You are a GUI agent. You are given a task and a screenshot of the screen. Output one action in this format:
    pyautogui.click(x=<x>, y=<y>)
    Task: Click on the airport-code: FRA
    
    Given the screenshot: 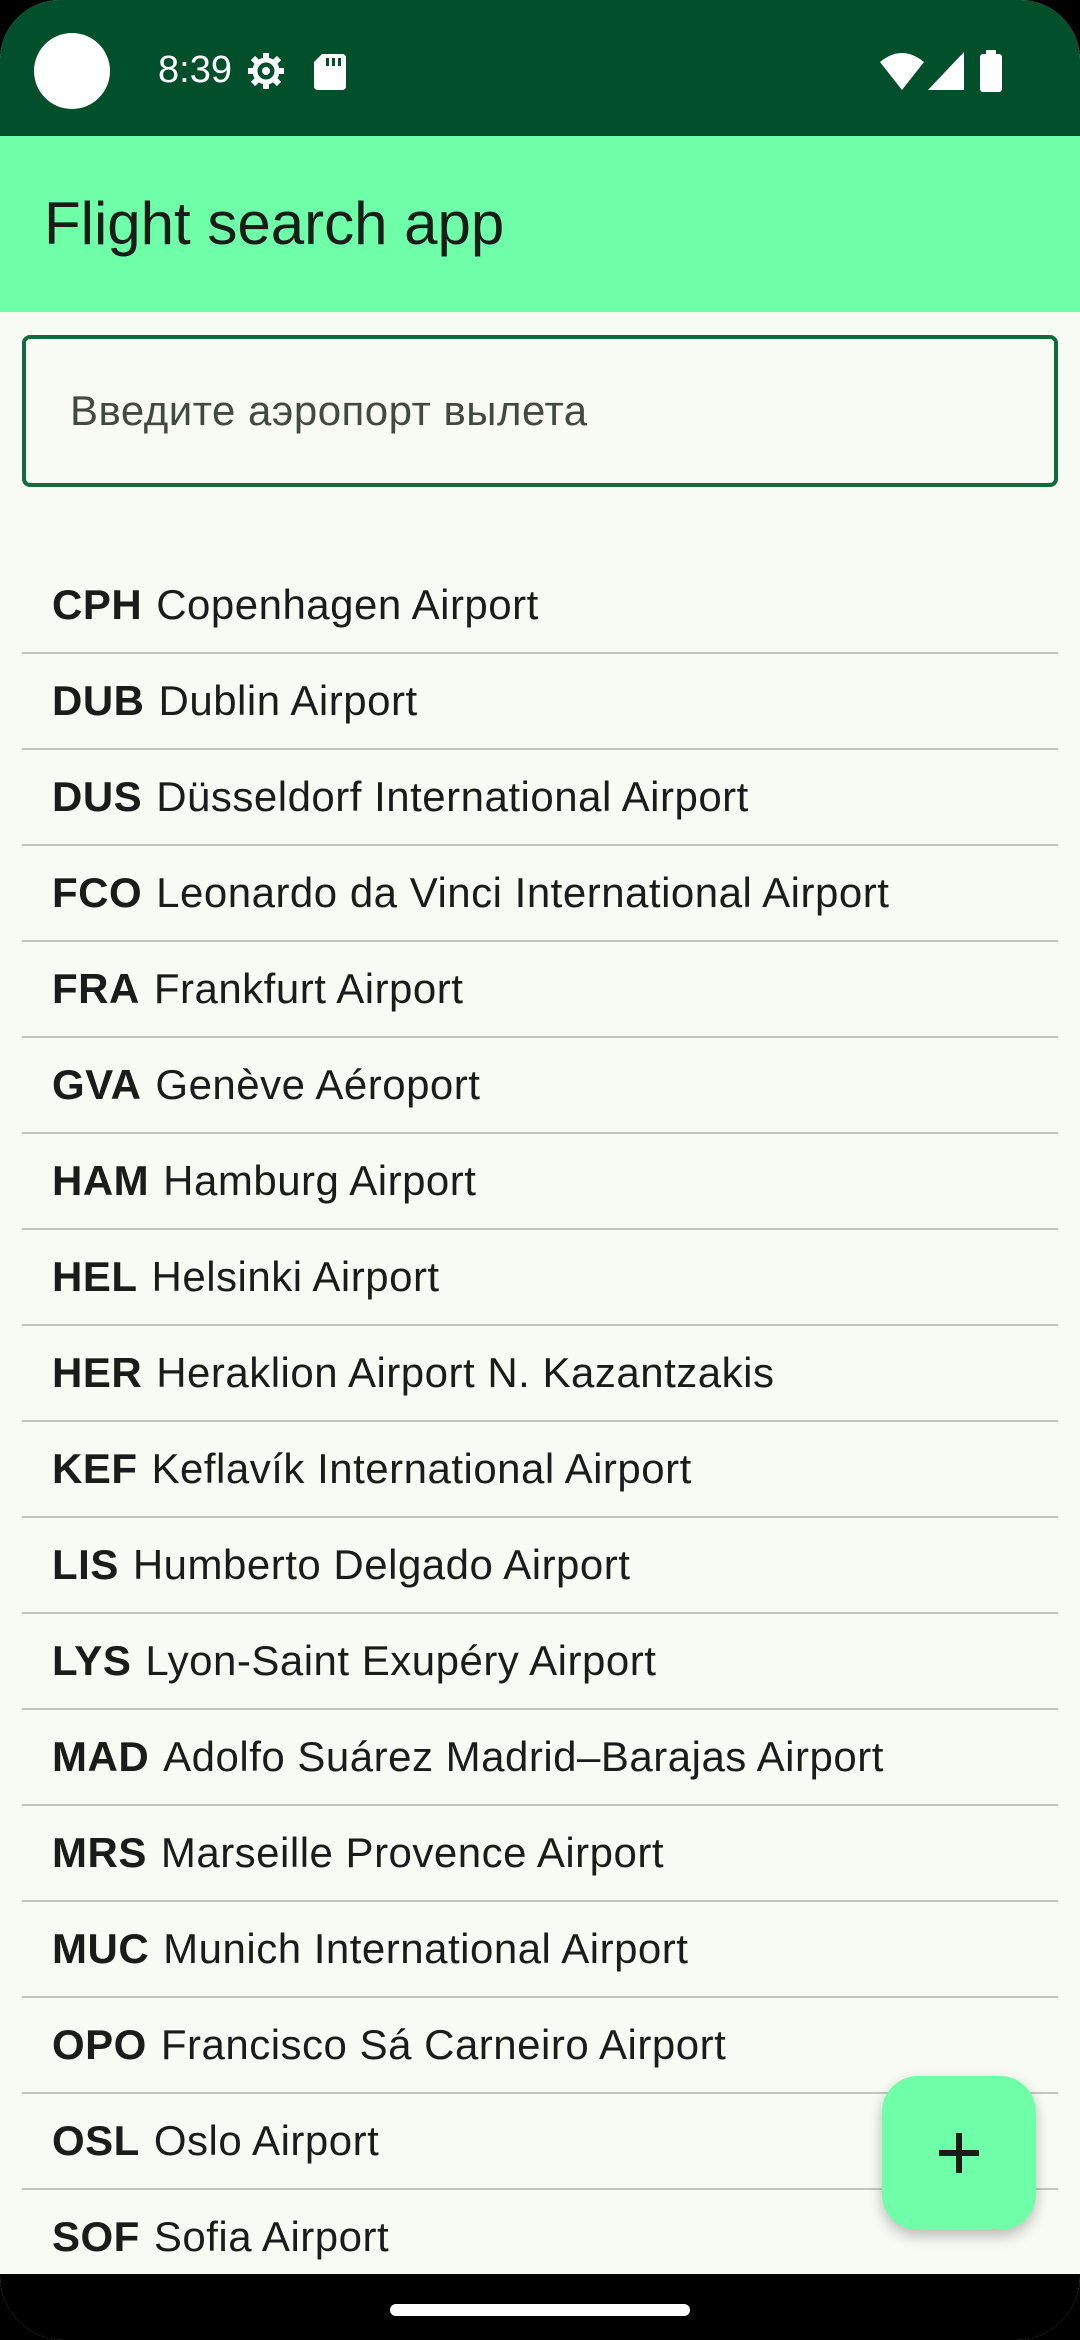 What is the action you would take?
    pyautogui.click(x=96, y=988)
    